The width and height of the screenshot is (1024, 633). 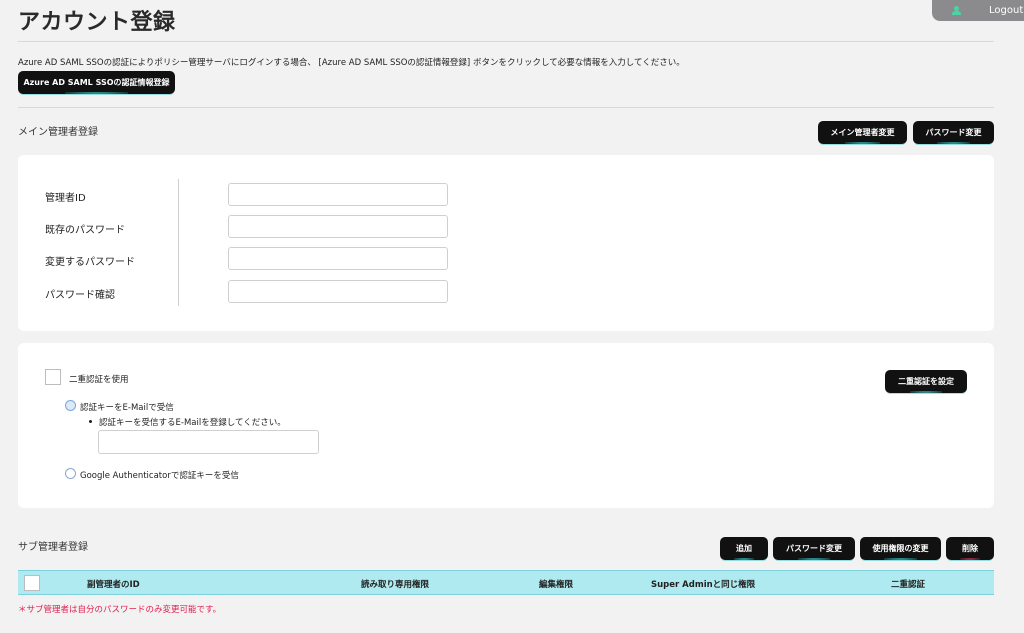 I want to click on google-option-label: Google Authenticatorで認証キーを受信, so click(x=159, y=476).